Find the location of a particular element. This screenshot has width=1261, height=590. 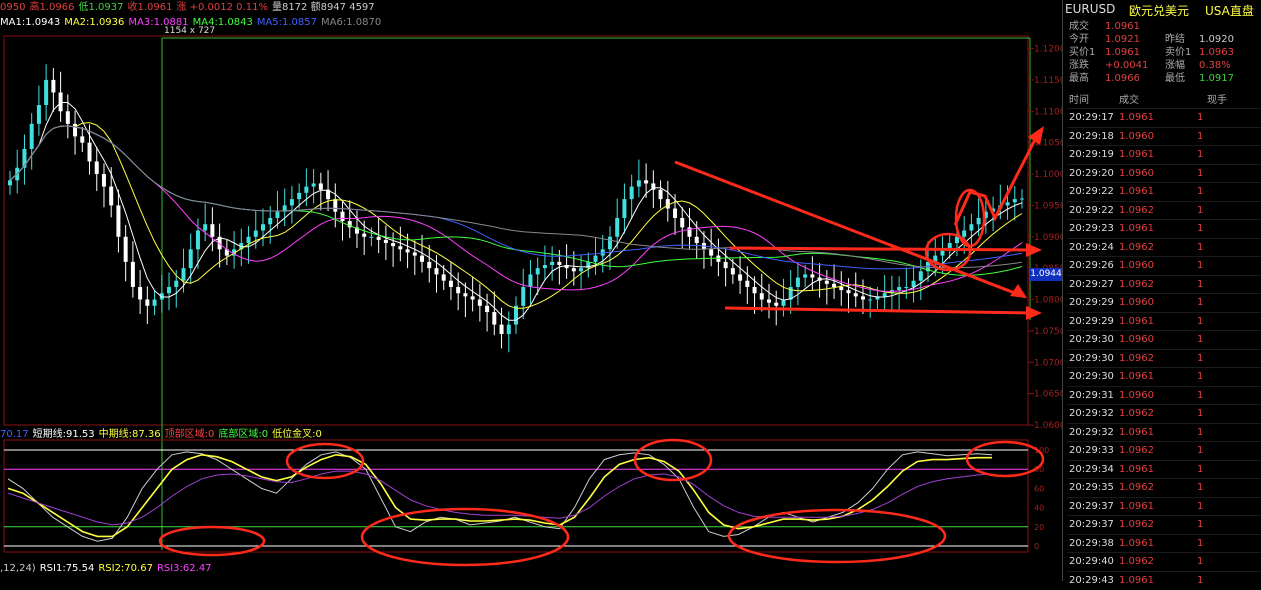

header-field-1: 高1.0966 is located at coordinates (52, 7).